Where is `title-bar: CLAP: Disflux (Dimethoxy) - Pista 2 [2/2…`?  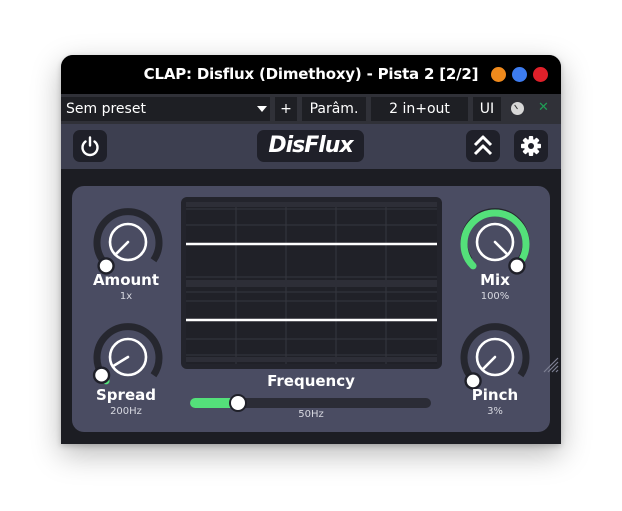 title-bar: CLAP: Disflux (Dimethoxy) - Pista 2 [2/2… is located at coordinates (311, 74).